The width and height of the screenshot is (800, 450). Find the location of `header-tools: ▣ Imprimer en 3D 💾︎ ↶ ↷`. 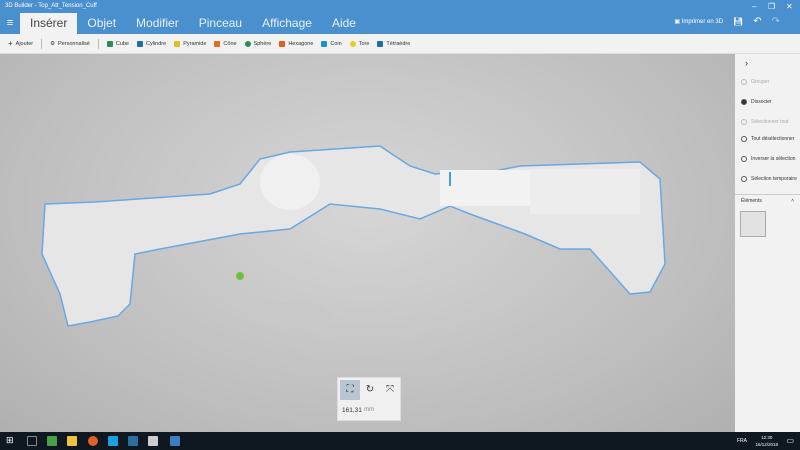

header-tools: ▣ Imprimer en 3D 💾︎ ↶ ↷ is located at coordinates (727, 21).